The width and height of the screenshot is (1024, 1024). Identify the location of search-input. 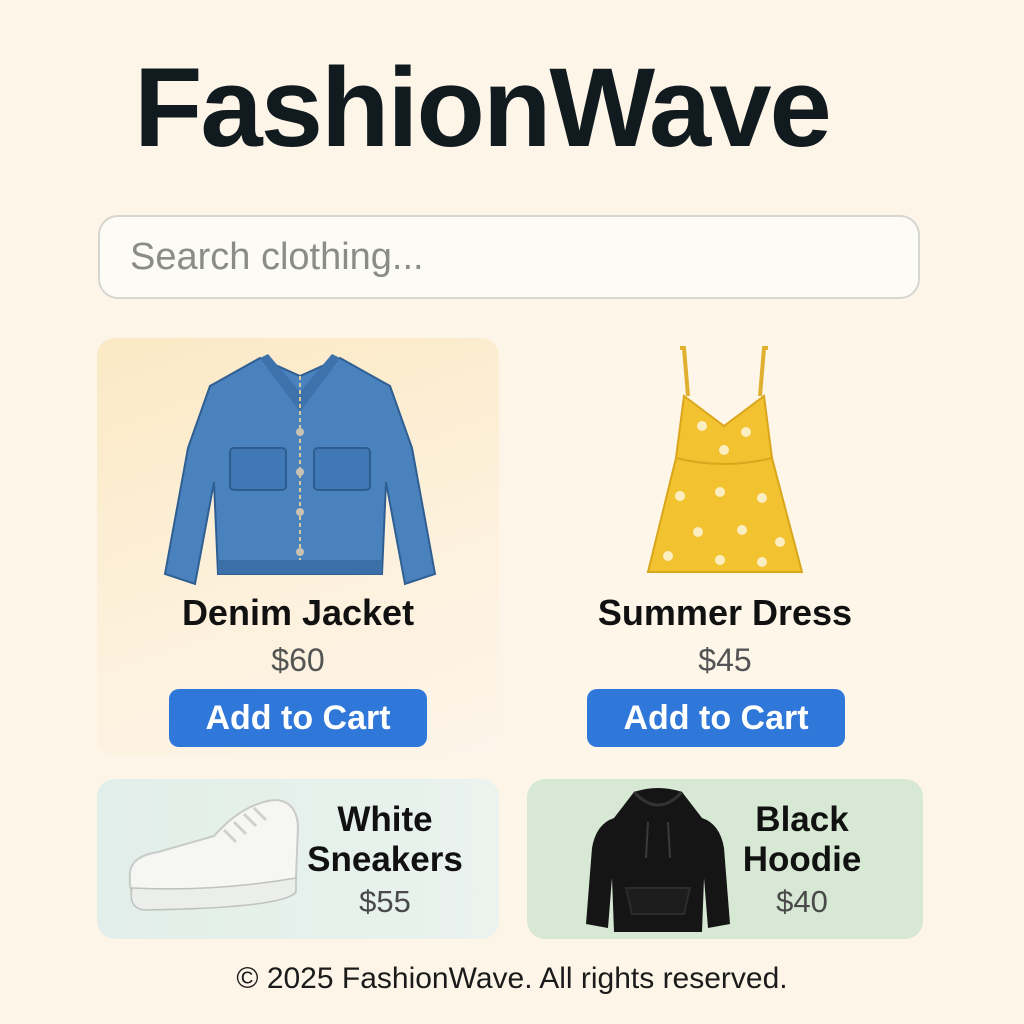
(509, 257).